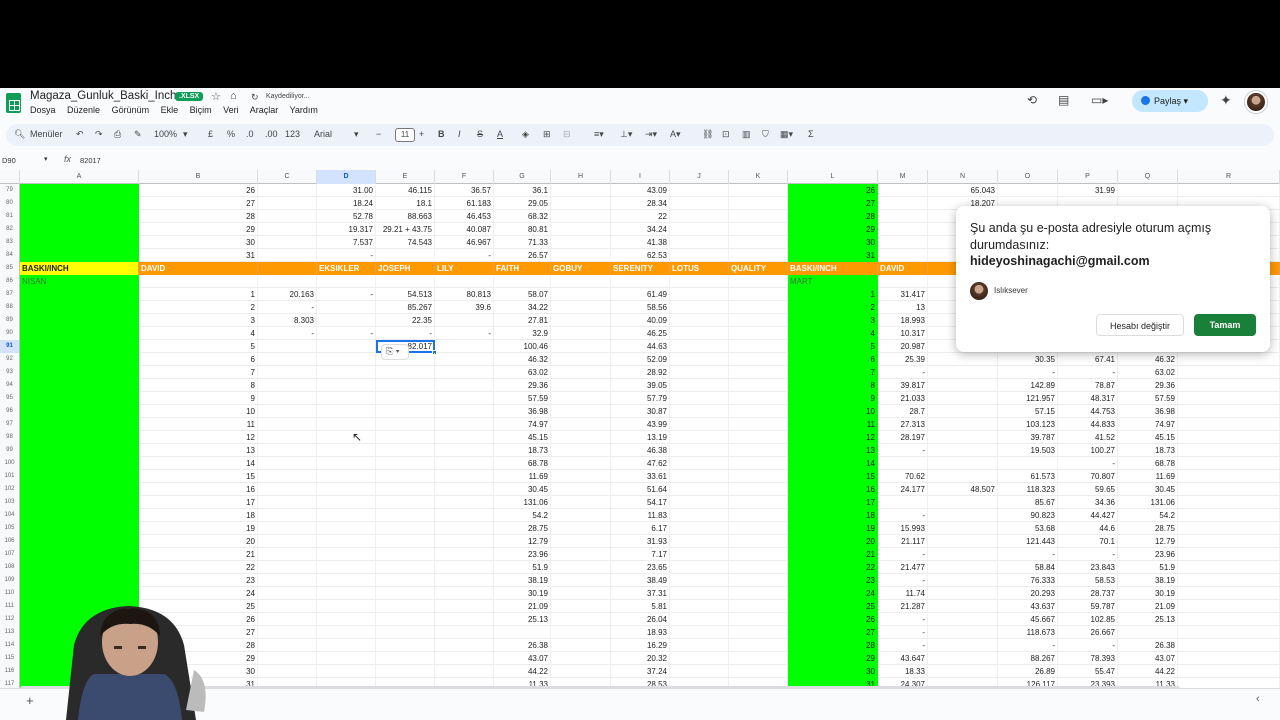 The image size is (1280, 720). Describe the element at coordinates (210, 134) in the screenshot. I see `currency-format: £` at that location.